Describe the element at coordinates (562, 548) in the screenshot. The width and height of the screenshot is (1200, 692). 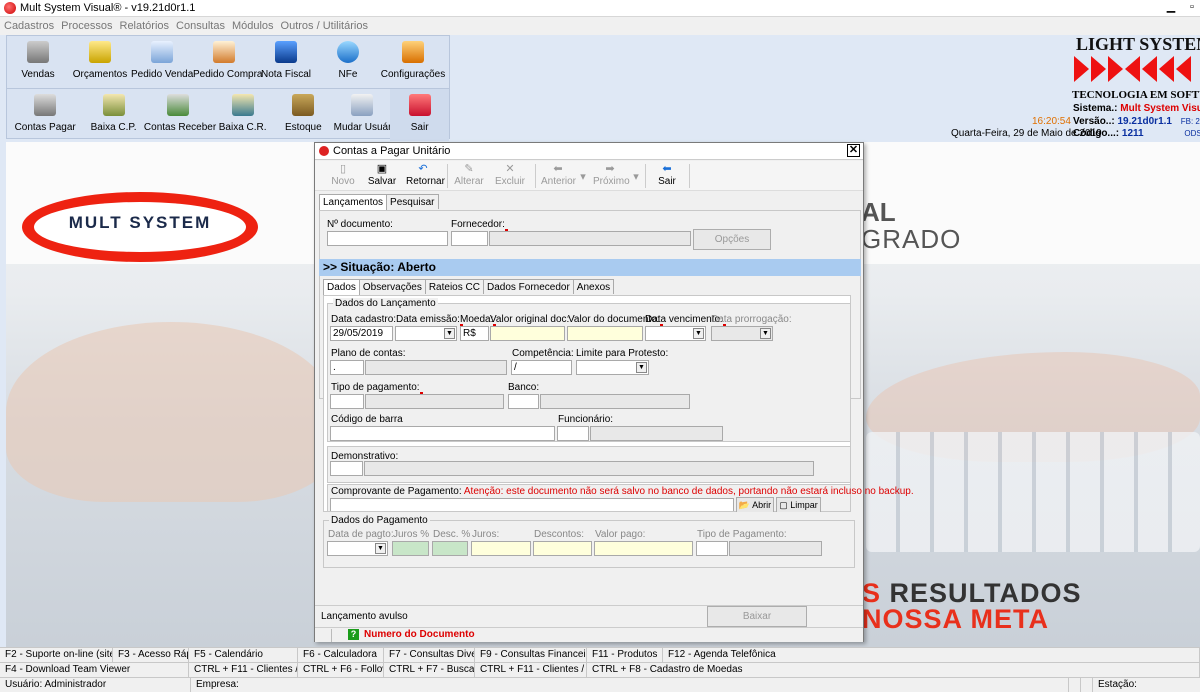
I see `descontos-input` at that location.